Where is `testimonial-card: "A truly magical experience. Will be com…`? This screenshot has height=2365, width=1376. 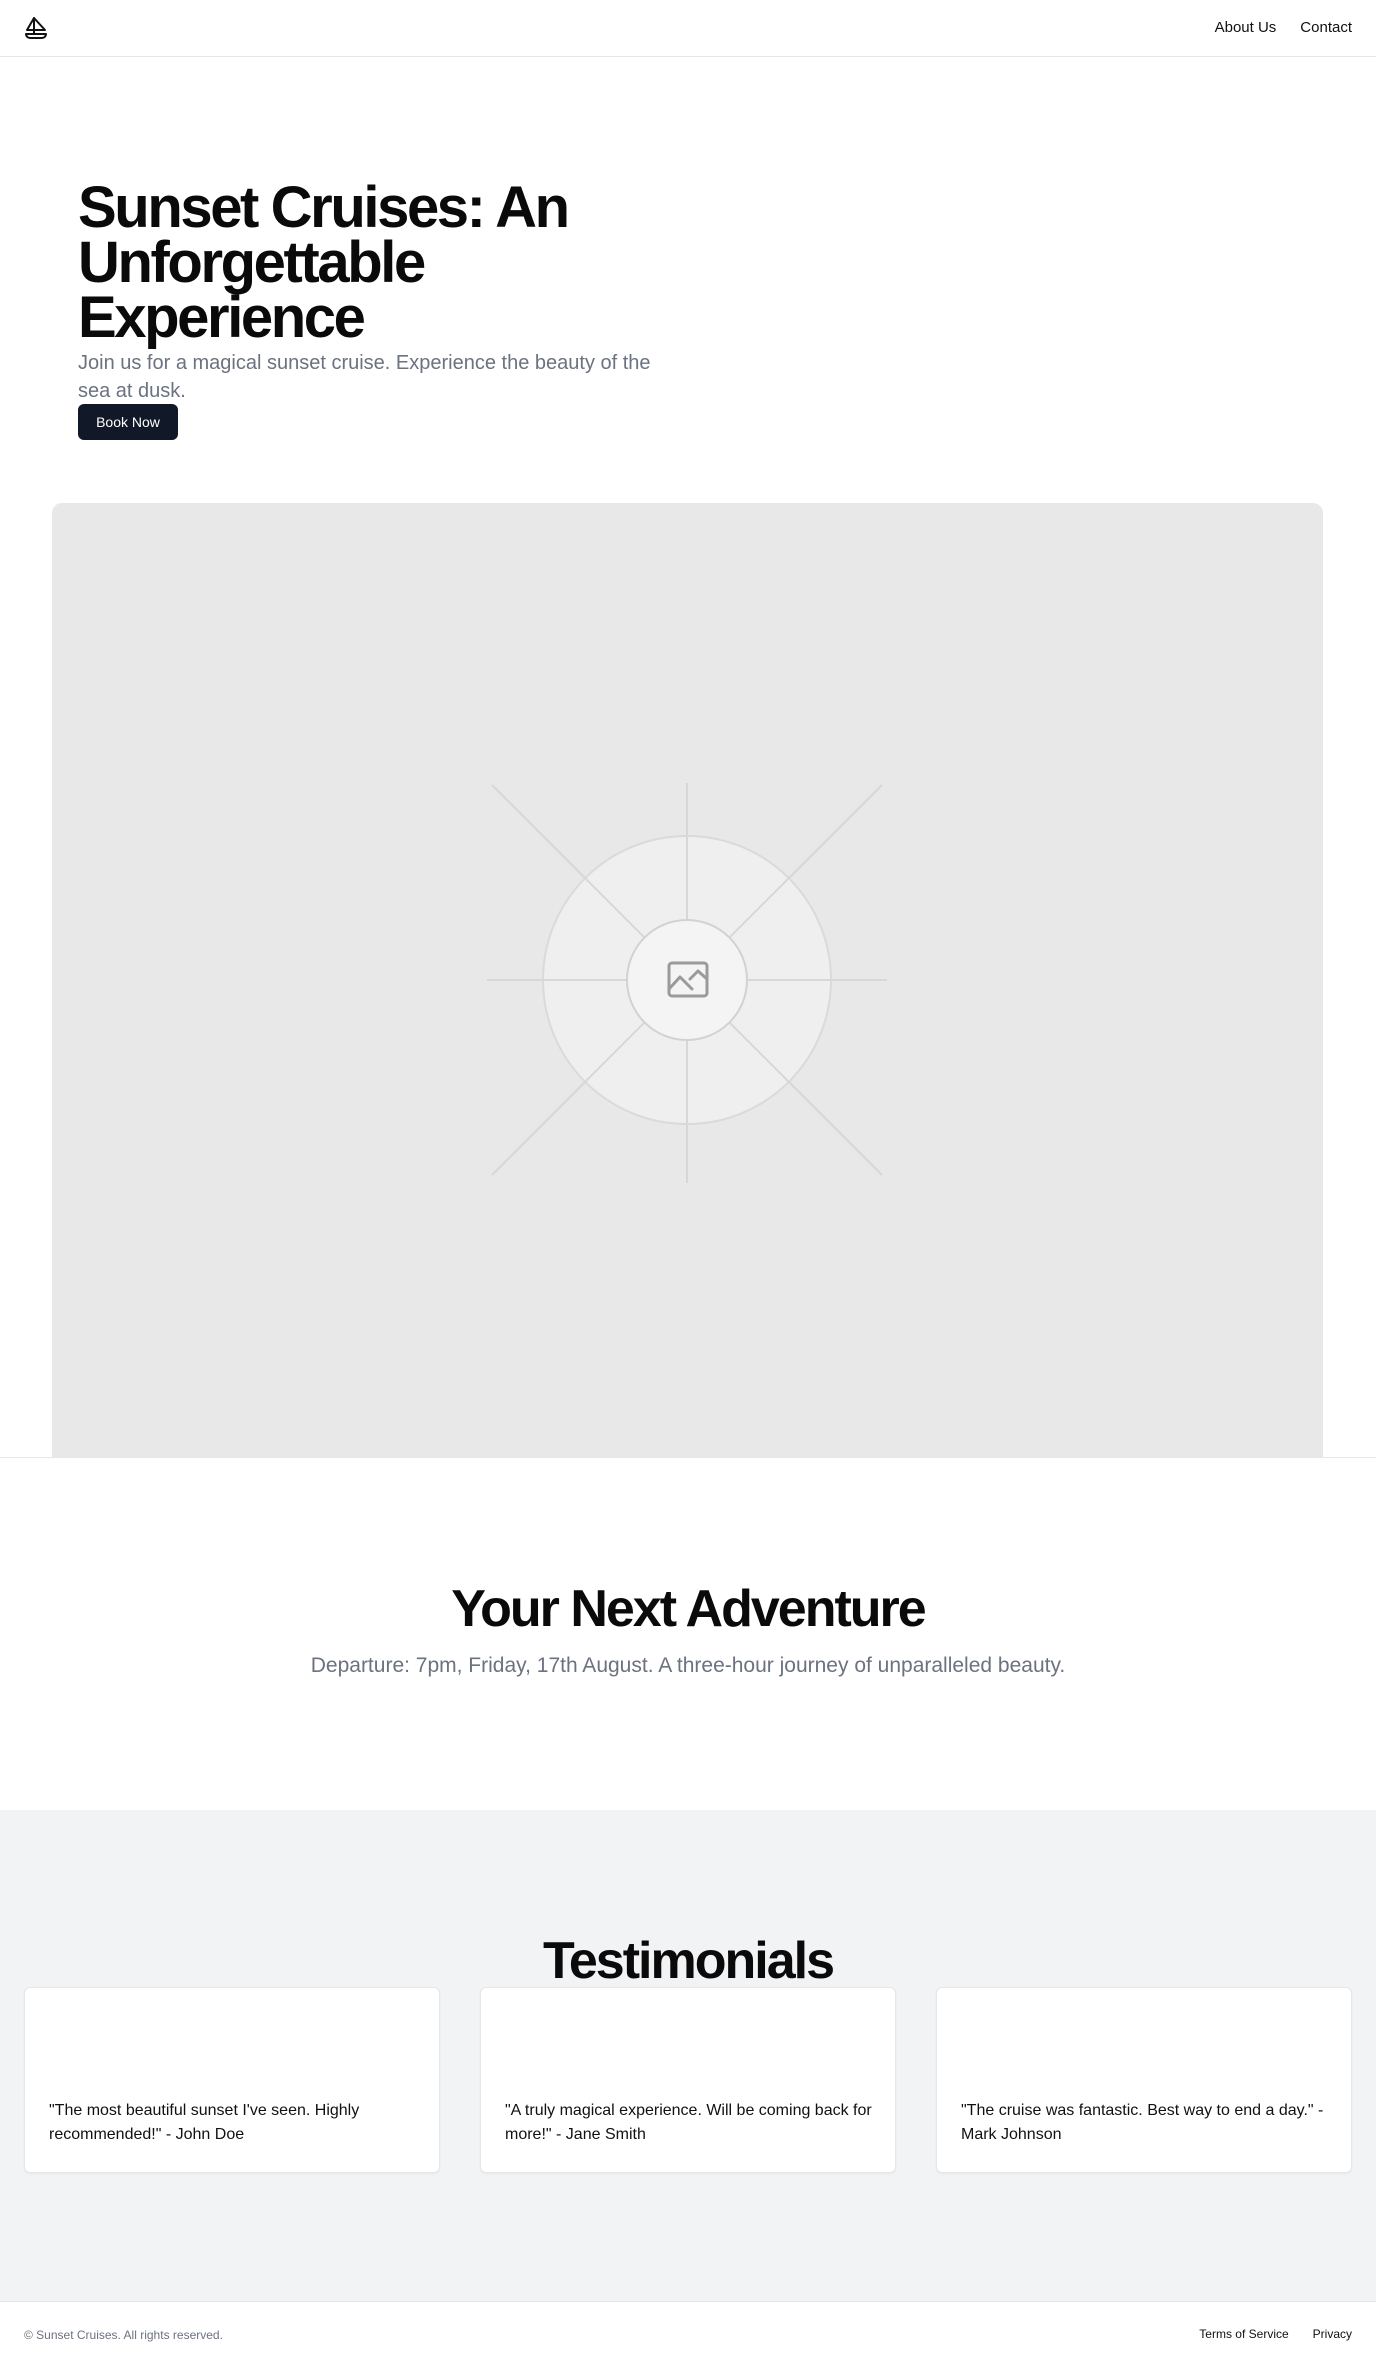 testimonial-card: "A truly magical experience. Will be com… is located at coordinates (688, 2080).